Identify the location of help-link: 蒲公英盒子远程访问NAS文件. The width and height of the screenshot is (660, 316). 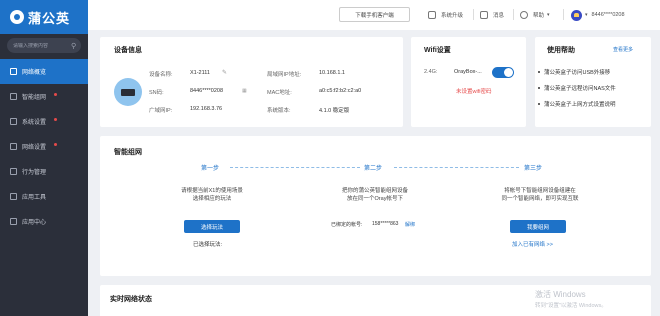
(577, 88).